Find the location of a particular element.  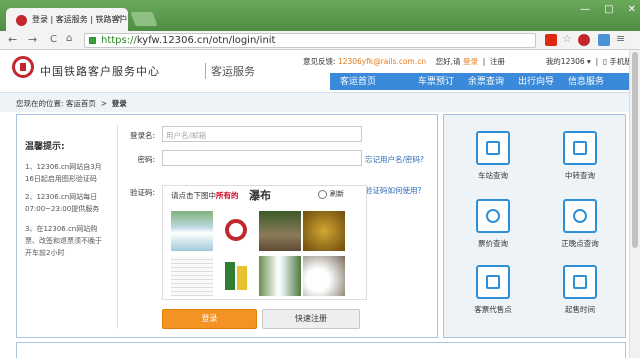

agency-icon is located at coordinates (493, 282).